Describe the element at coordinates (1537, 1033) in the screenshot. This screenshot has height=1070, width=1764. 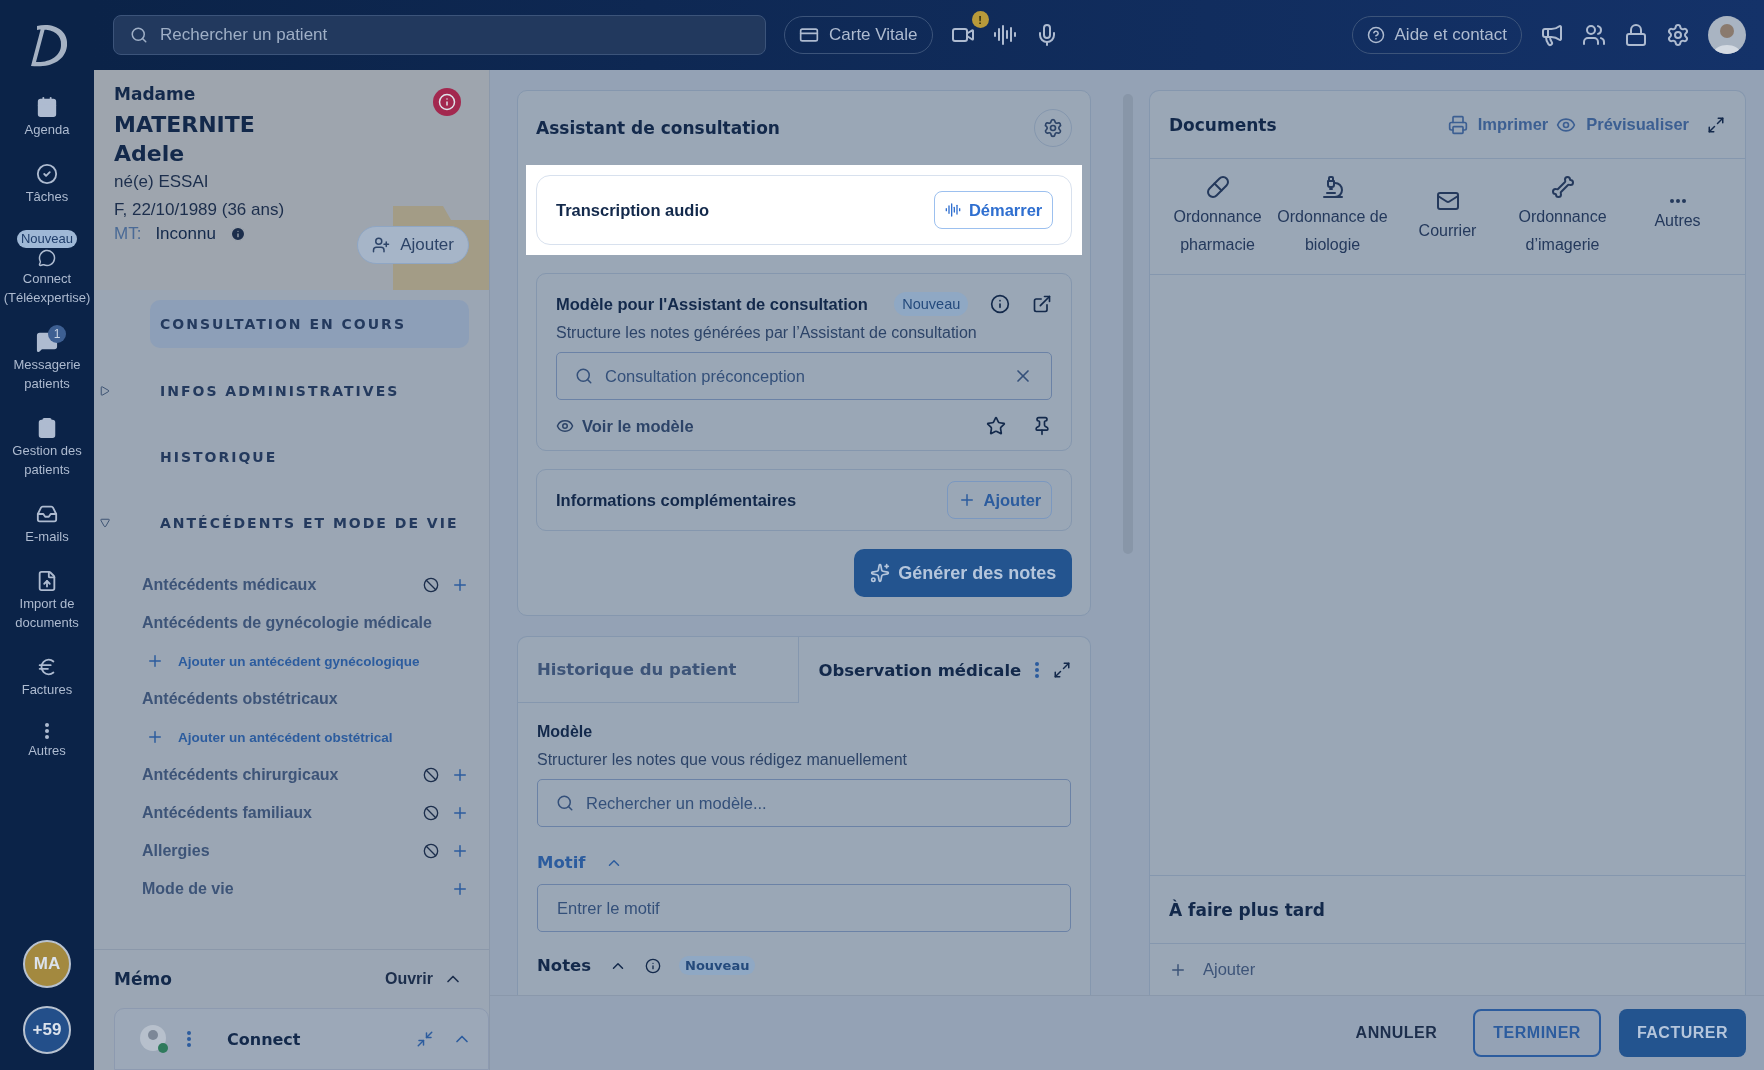
I see `footer-button: TERMINER` at that location.